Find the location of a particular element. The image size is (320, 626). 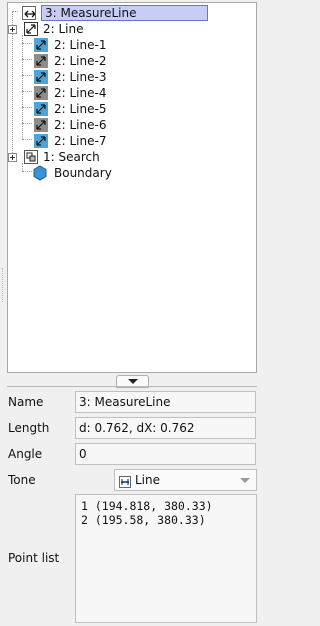

length-label: Length is located at coordinates (29, 428).